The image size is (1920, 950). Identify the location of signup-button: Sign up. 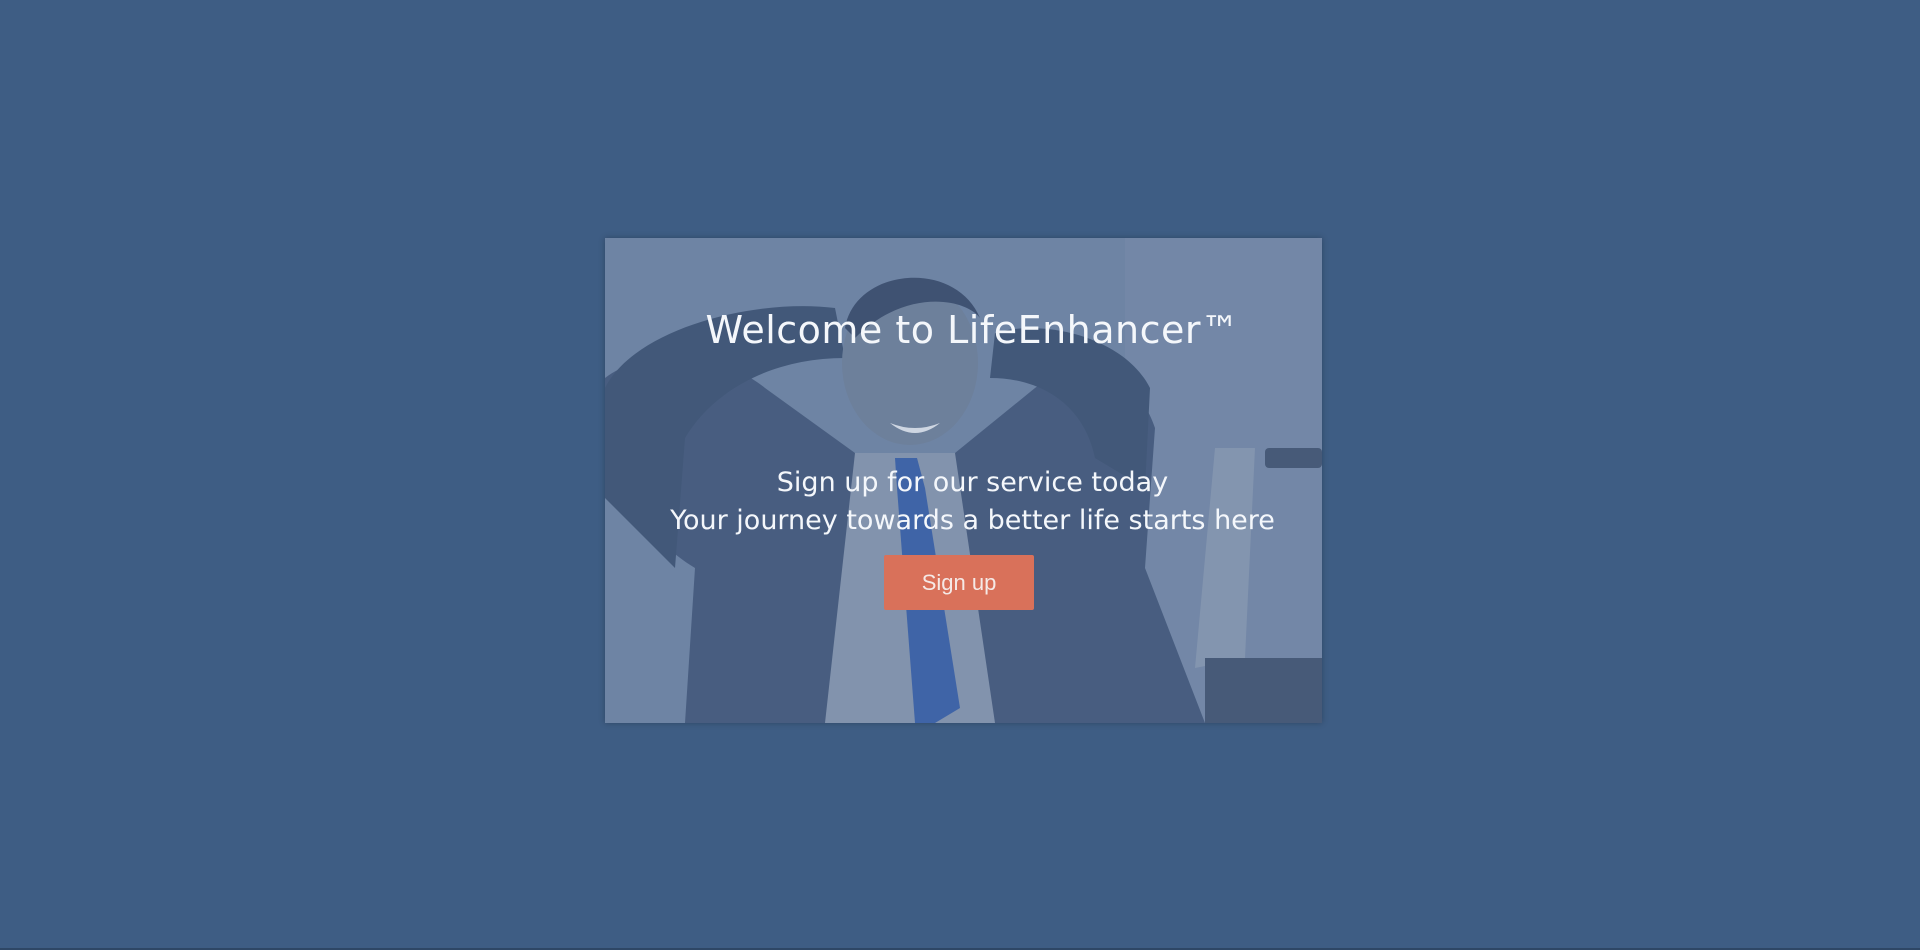
(959, 582).